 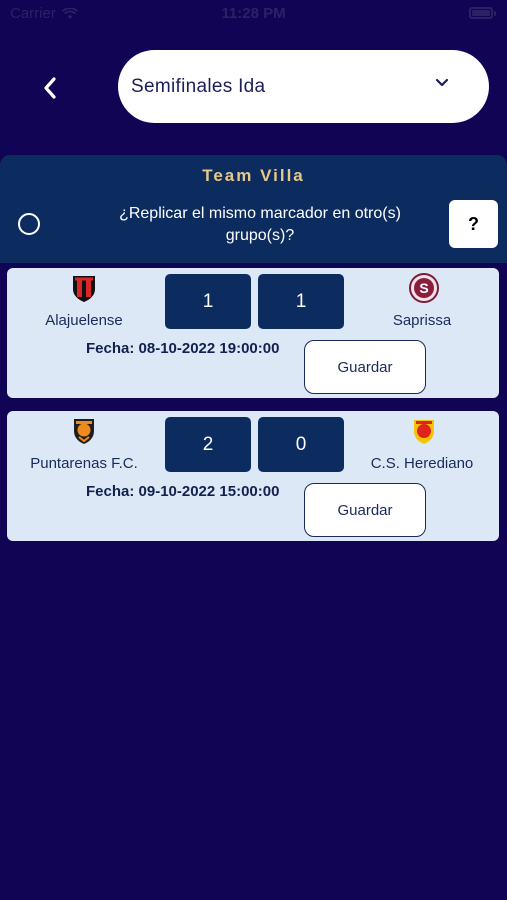 What do you see at coordinates (422, 320) in the screenshot?
I see `away-team-name: Saprissa` at bounding box center [422, 320].